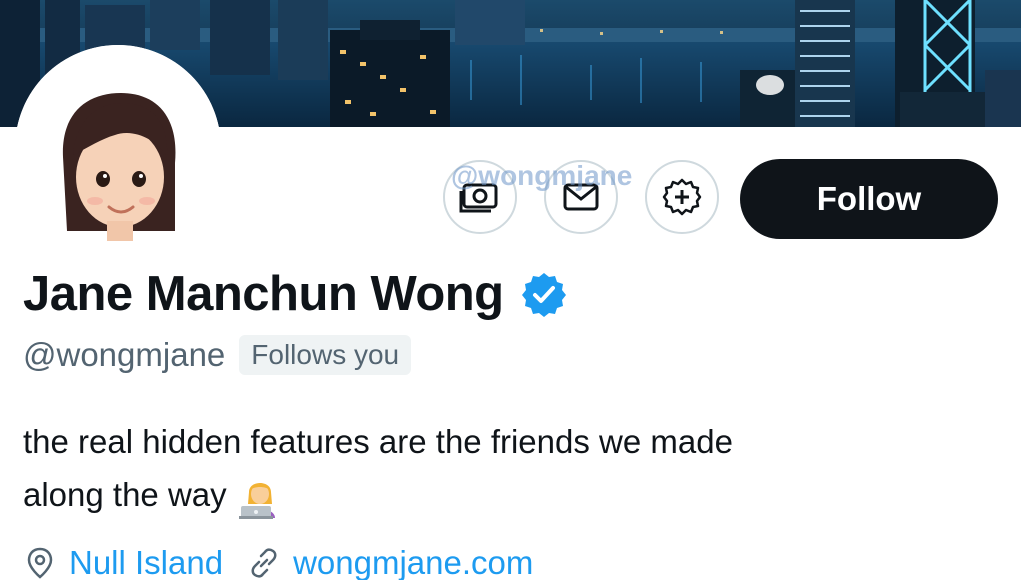 The image size is (1021, 580). What do you see at coordinates (124, 354) in the screenshot?
I see `handle: @wongmjane` at bounding box center [124, 354].